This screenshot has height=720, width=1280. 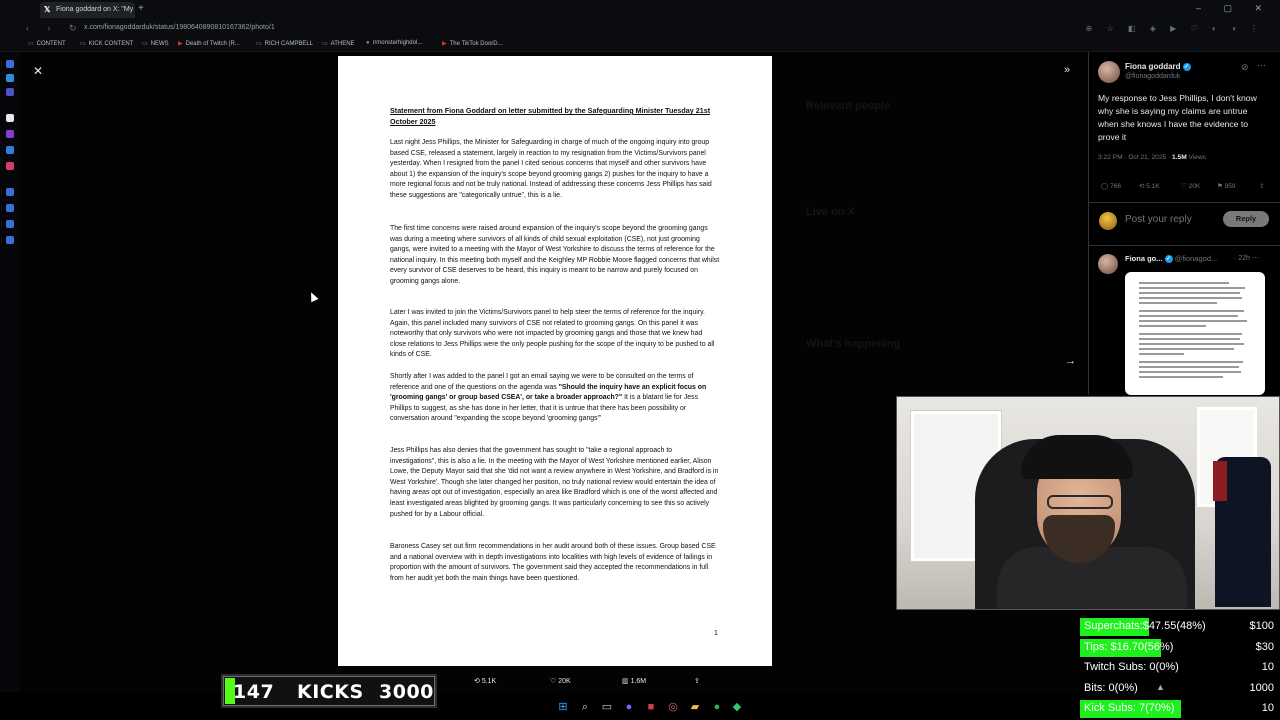 I want to click on kicks-goal: 3000, so click(x=406, y=692).